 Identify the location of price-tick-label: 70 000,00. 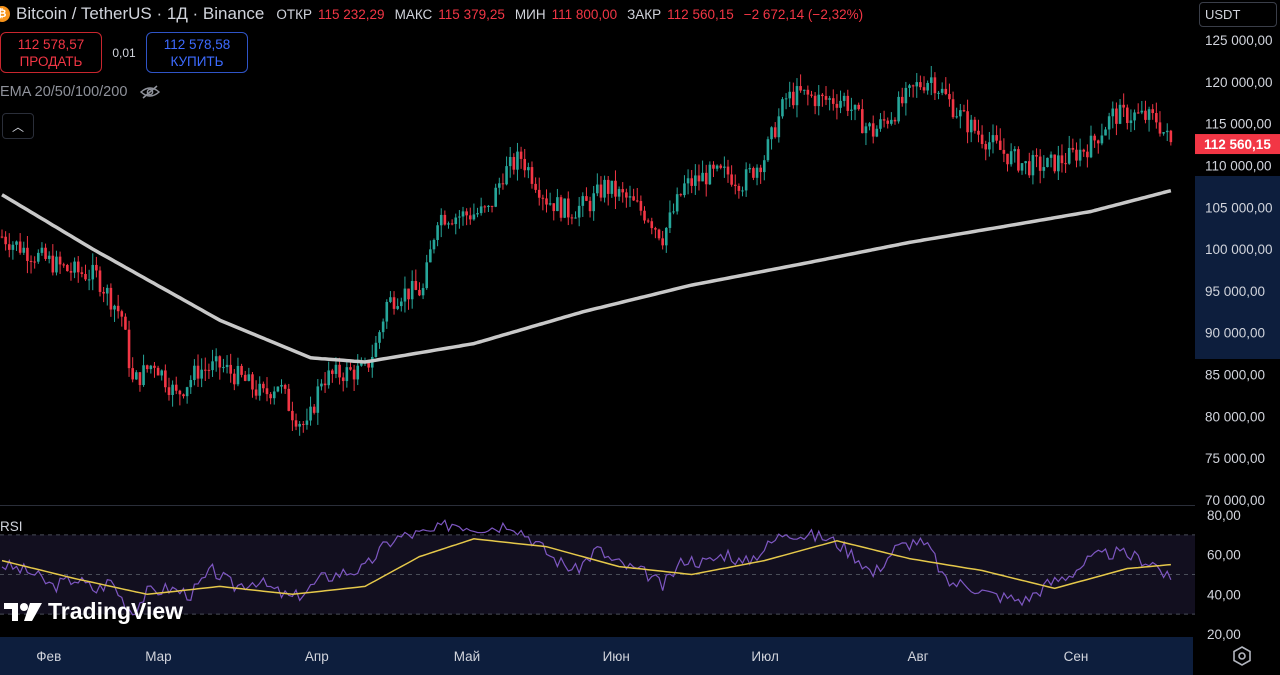
(1235, 500).